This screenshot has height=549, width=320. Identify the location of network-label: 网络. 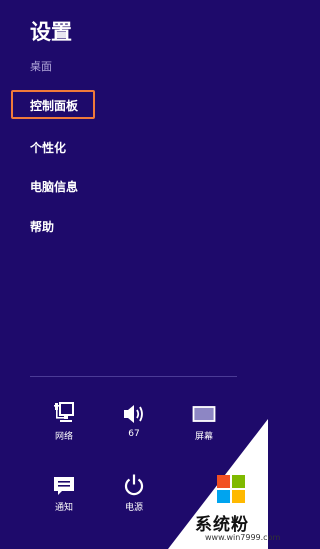
(63, 437).